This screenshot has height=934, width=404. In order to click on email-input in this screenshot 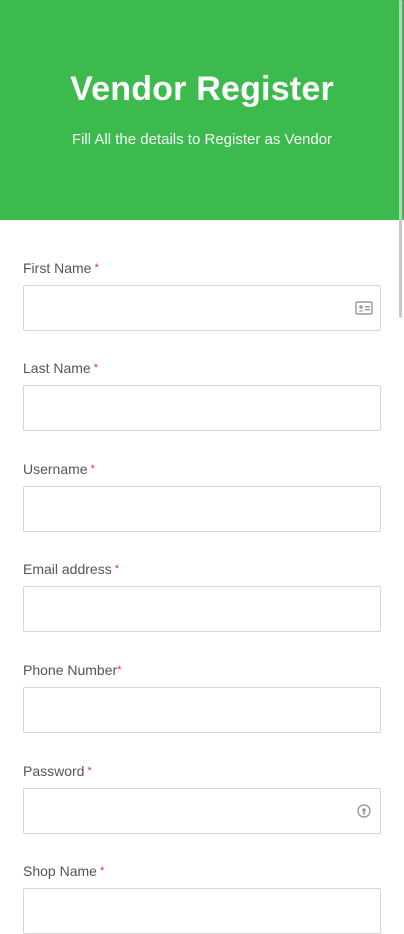, I will do `click(202, 609)`.